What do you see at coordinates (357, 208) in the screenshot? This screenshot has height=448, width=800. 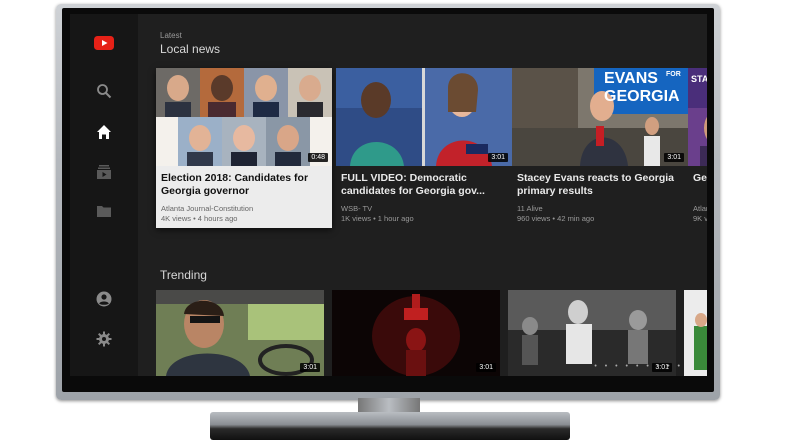 I see `video-channel: WSB- TV` at bounding box center [357, 208].